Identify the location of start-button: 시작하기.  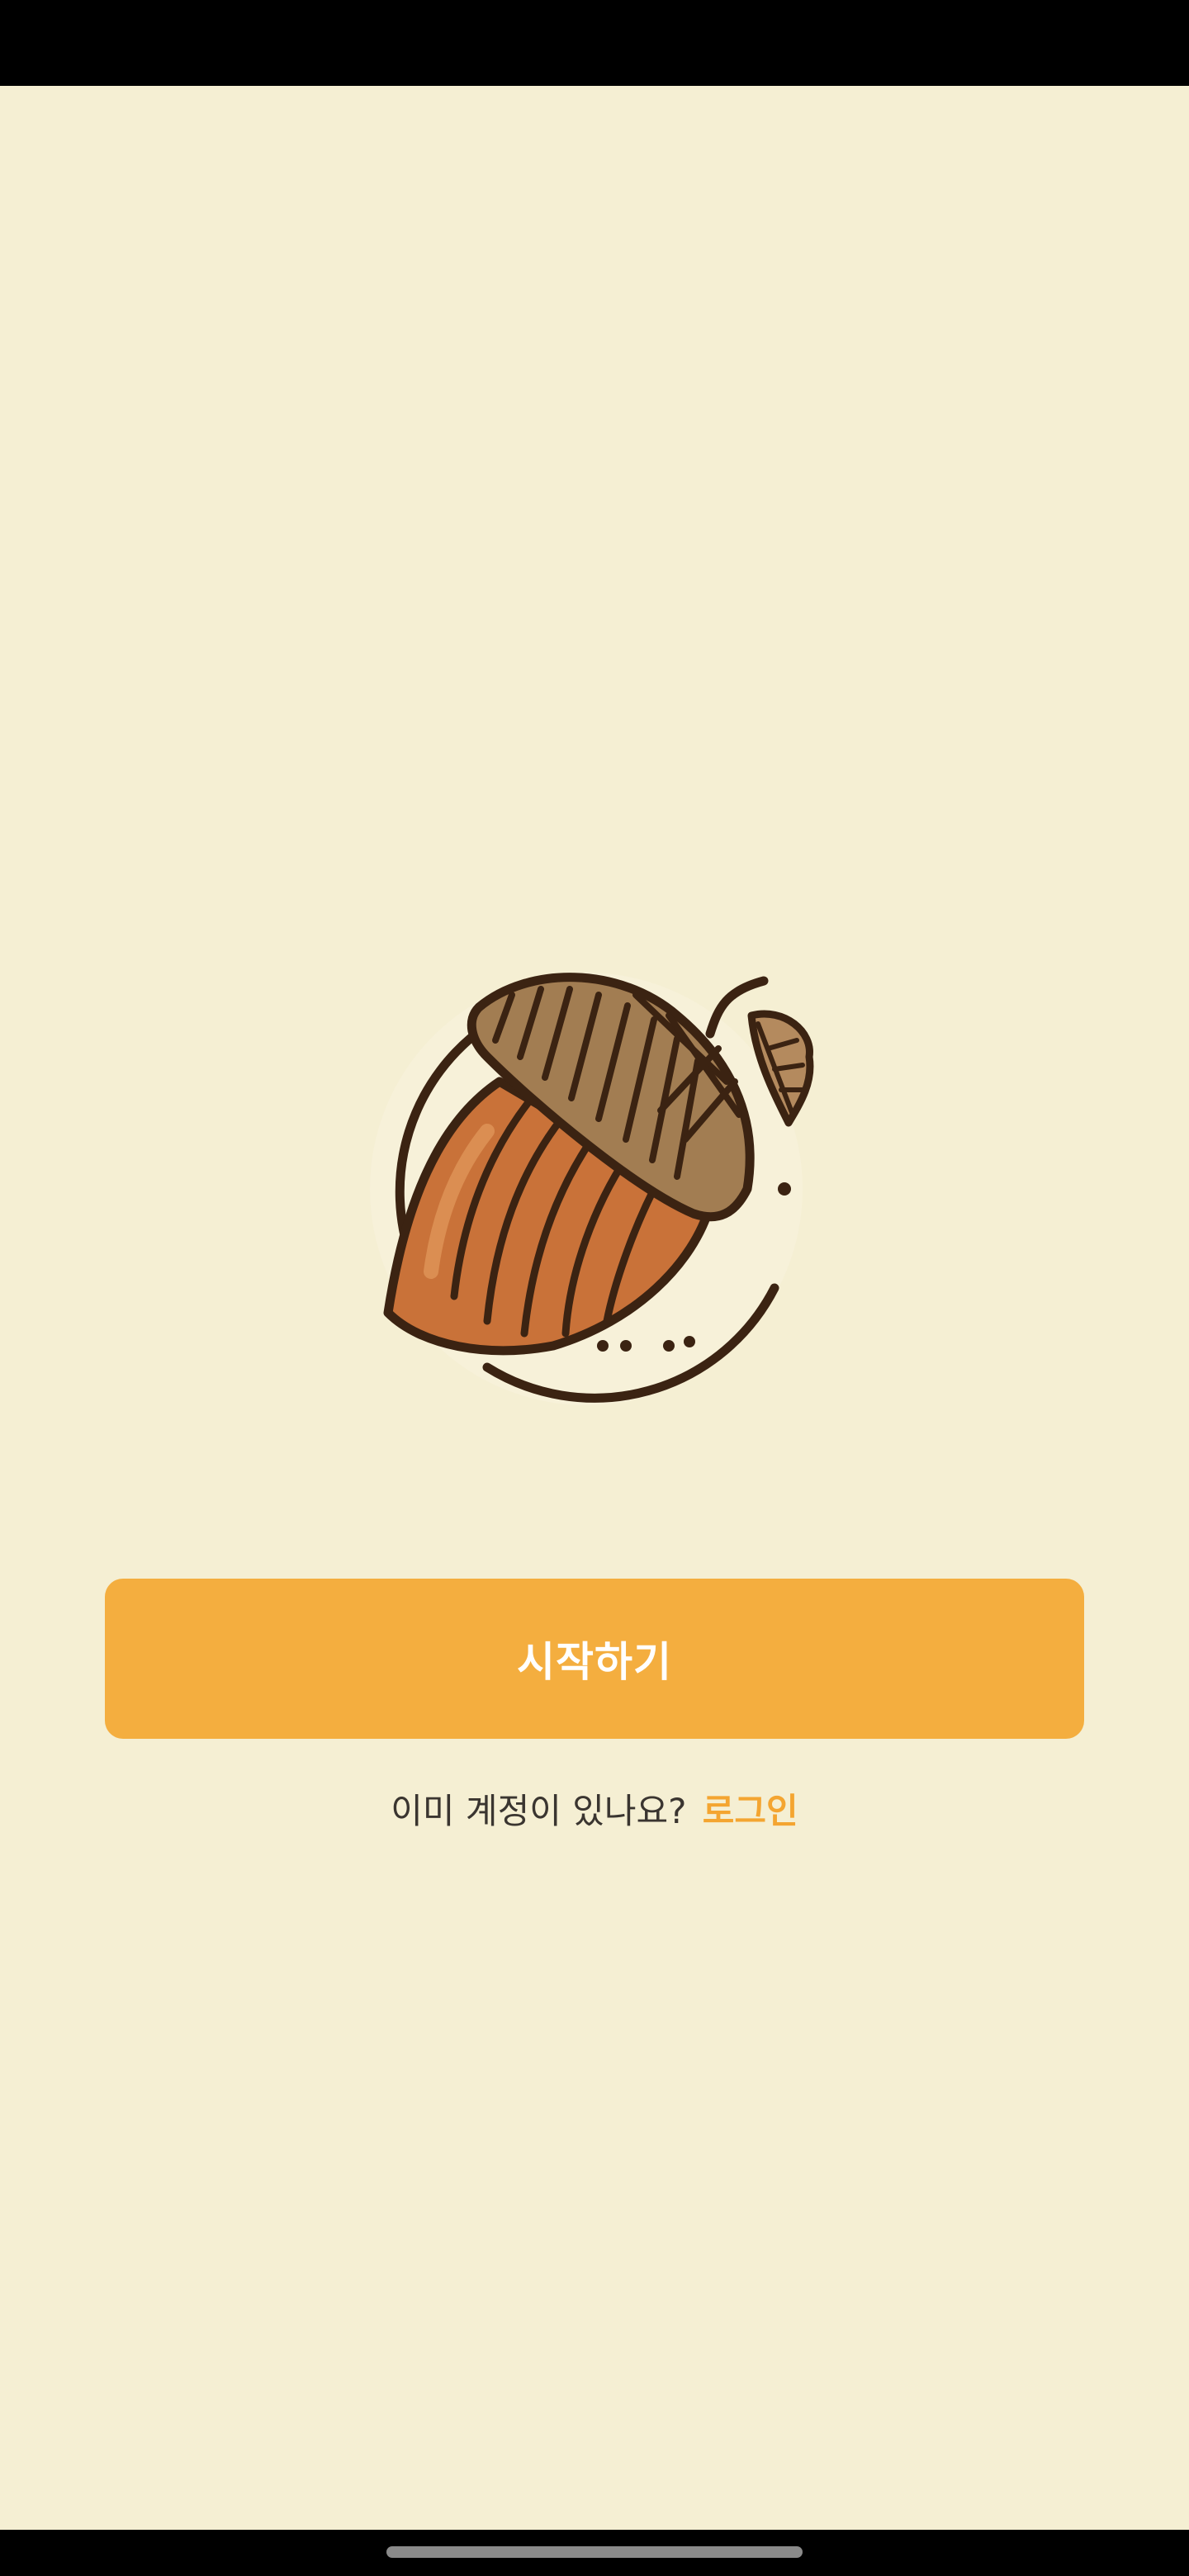
(594, 1659).